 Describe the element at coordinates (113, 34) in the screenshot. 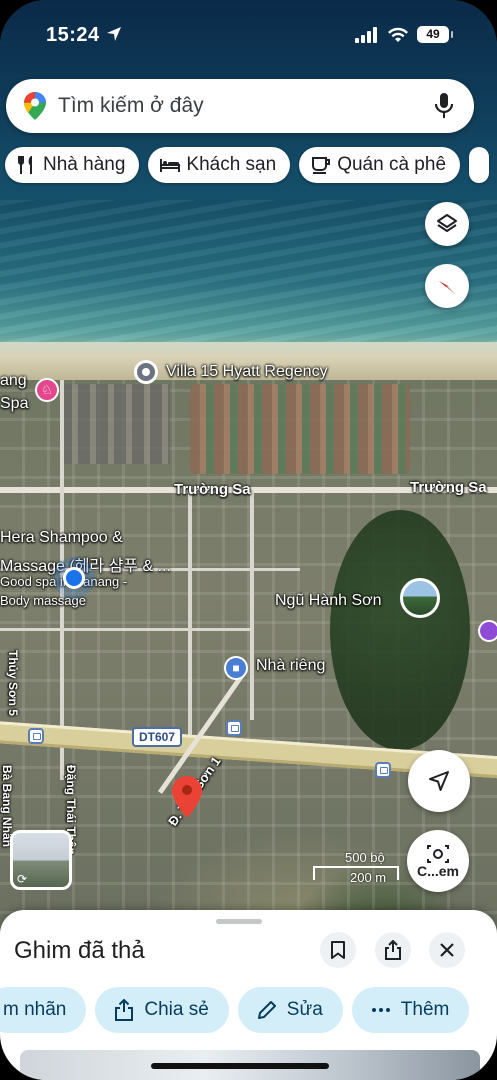

I see `location-arrow-icon` at that location.